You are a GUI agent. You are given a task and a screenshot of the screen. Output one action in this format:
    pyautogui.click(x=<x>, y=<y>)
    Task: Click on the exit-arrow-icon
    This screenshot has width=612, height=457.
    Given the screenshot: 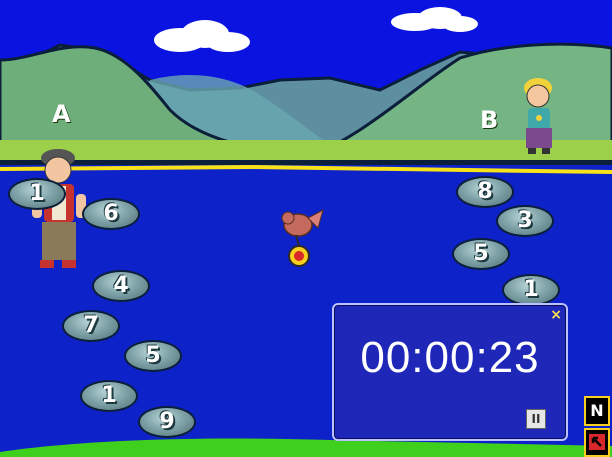 What is the action you would take?
    pyautogui.click(x=597, y=442)
    